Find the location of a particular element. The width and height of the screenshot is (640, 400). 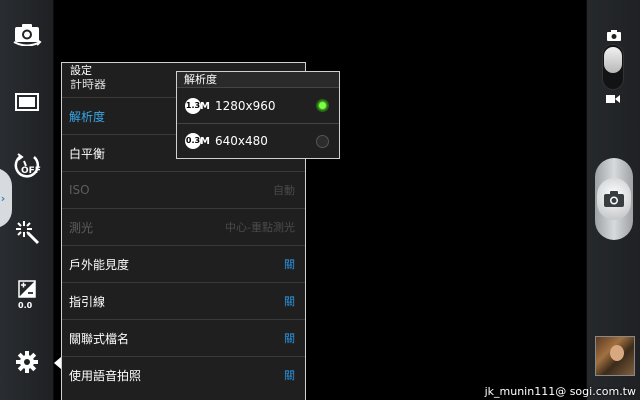

setting-label: 測光 is located at coordinates (81, 227).